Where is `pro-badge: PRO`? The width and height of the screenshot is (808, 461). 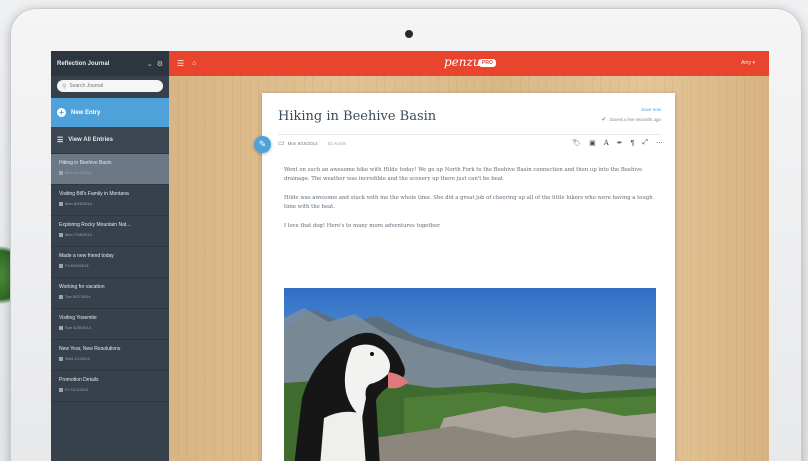 pro-badge: PRO is located at coordinates (487, 63).